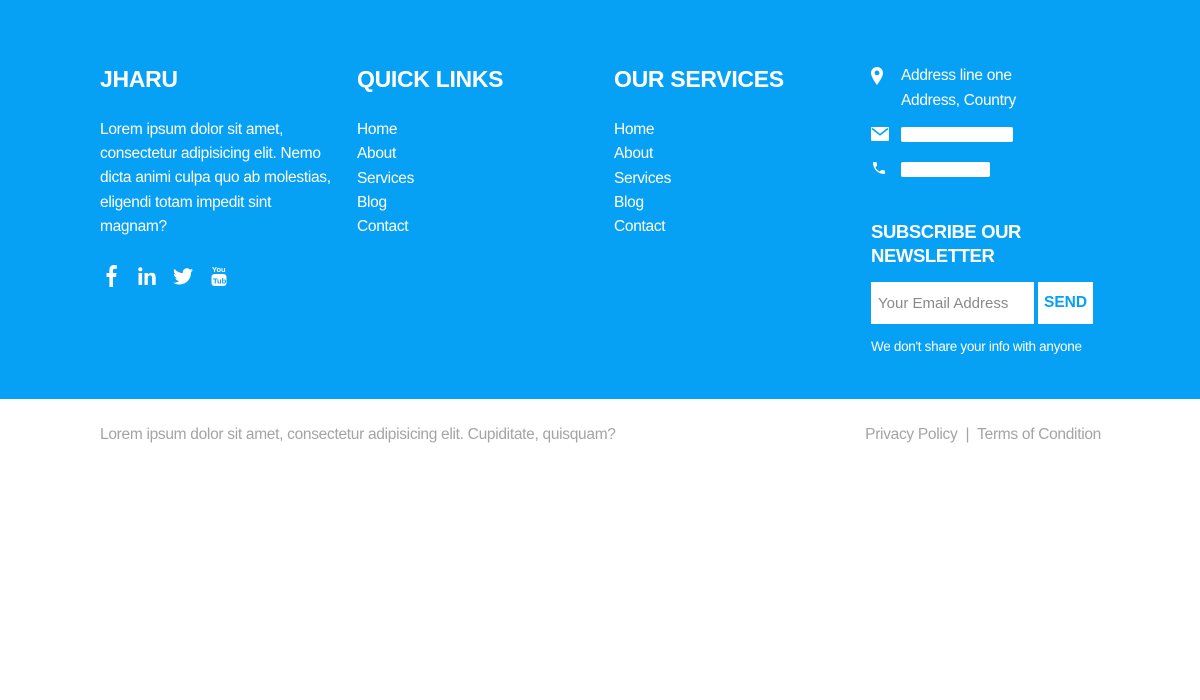 The width and height of the screenshot is (1200, 700). What do you see at coordinates (945, 169) in the screenshot?
I see `phone-redacted` at bounding box center [945, 169].